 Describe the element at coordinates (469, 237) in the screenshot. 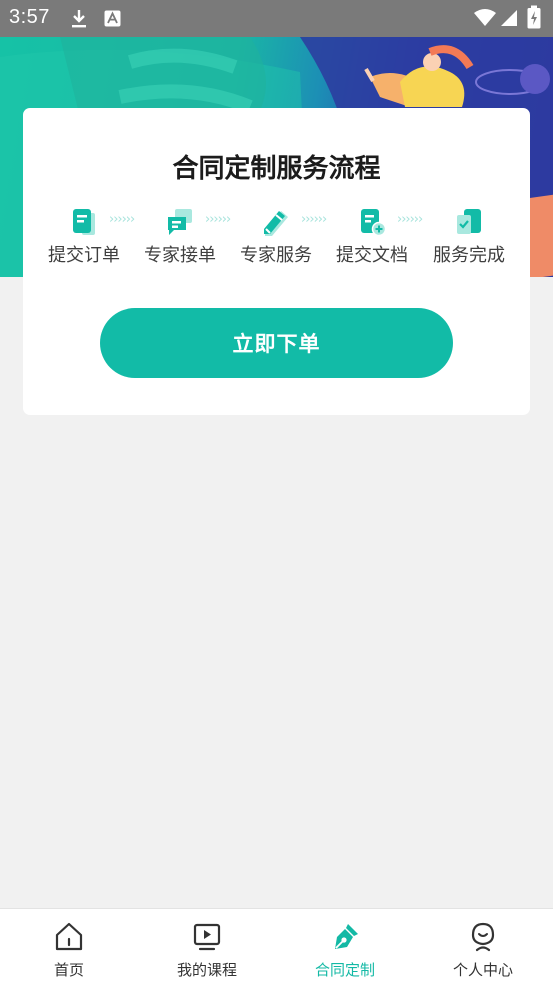

I see `step-service-complete: 服务完成` at that location.